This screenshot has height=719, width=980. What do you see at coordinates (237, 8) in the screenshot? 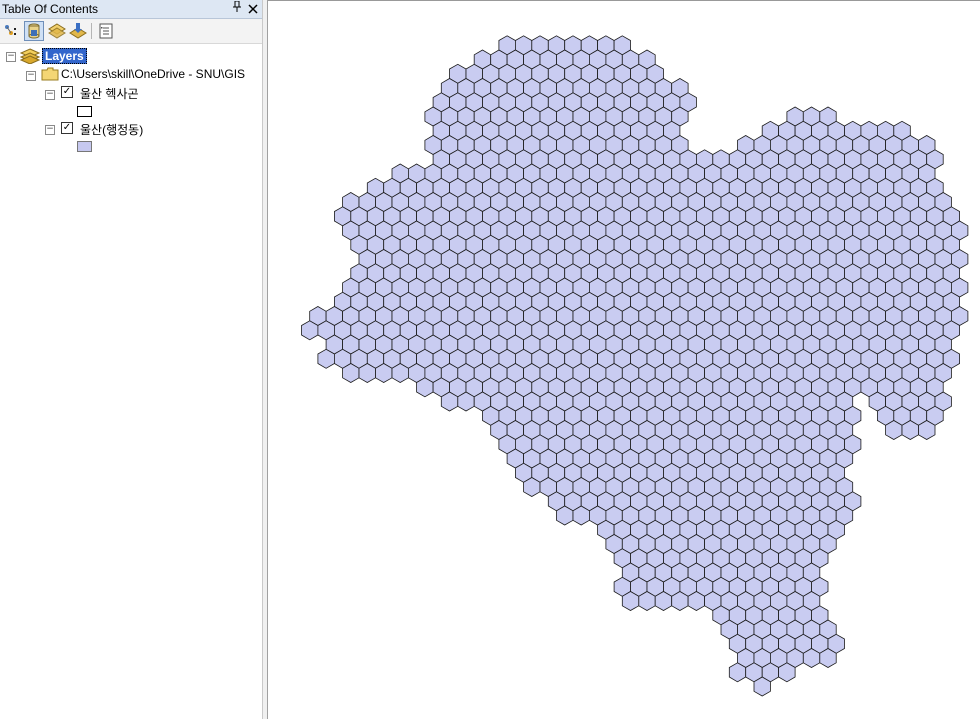
I see `pin-icon` at bounding box center [237, 8].